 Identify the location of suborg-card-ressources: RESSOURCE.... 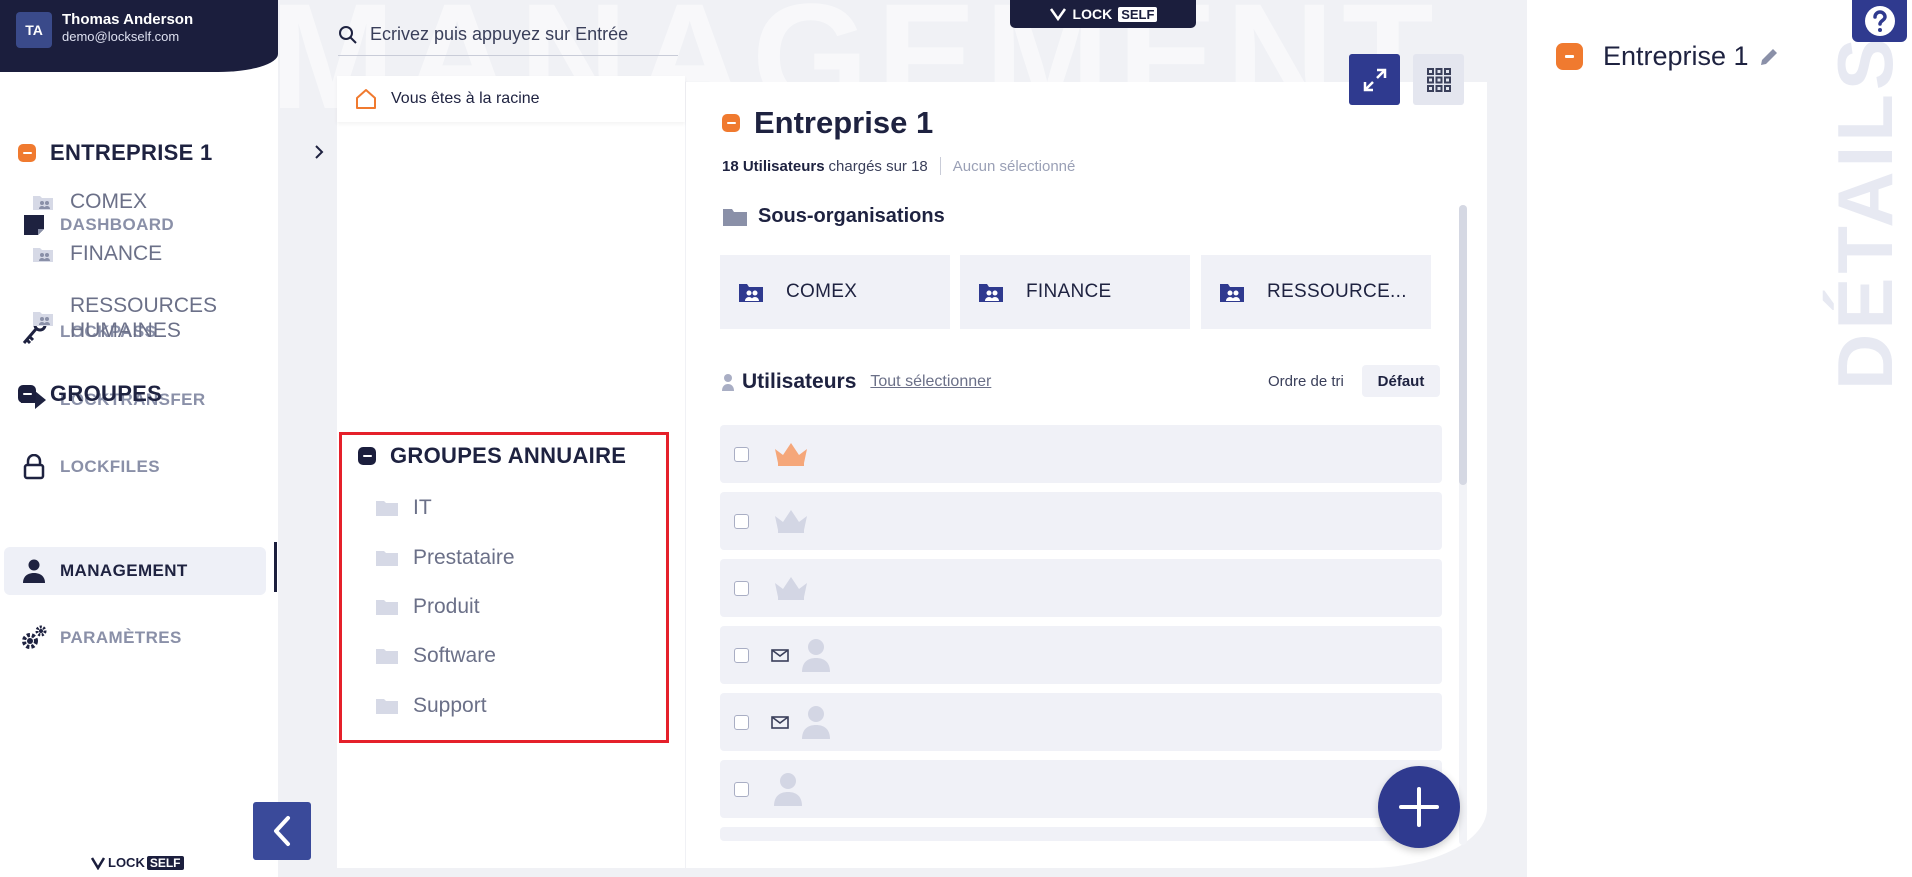
(1316, 292).